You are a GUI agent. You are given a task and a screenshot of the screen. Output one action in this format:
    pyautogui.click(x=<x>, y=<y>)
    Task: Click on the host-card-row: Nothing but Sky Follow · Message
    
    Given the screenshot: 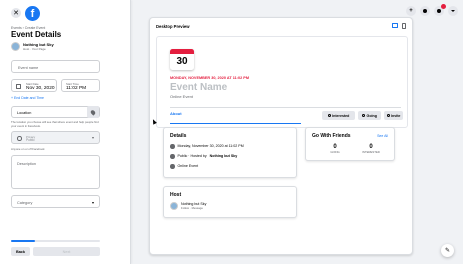 What is the action you would take?
    pyautogui.click(x=188, y=206)
    